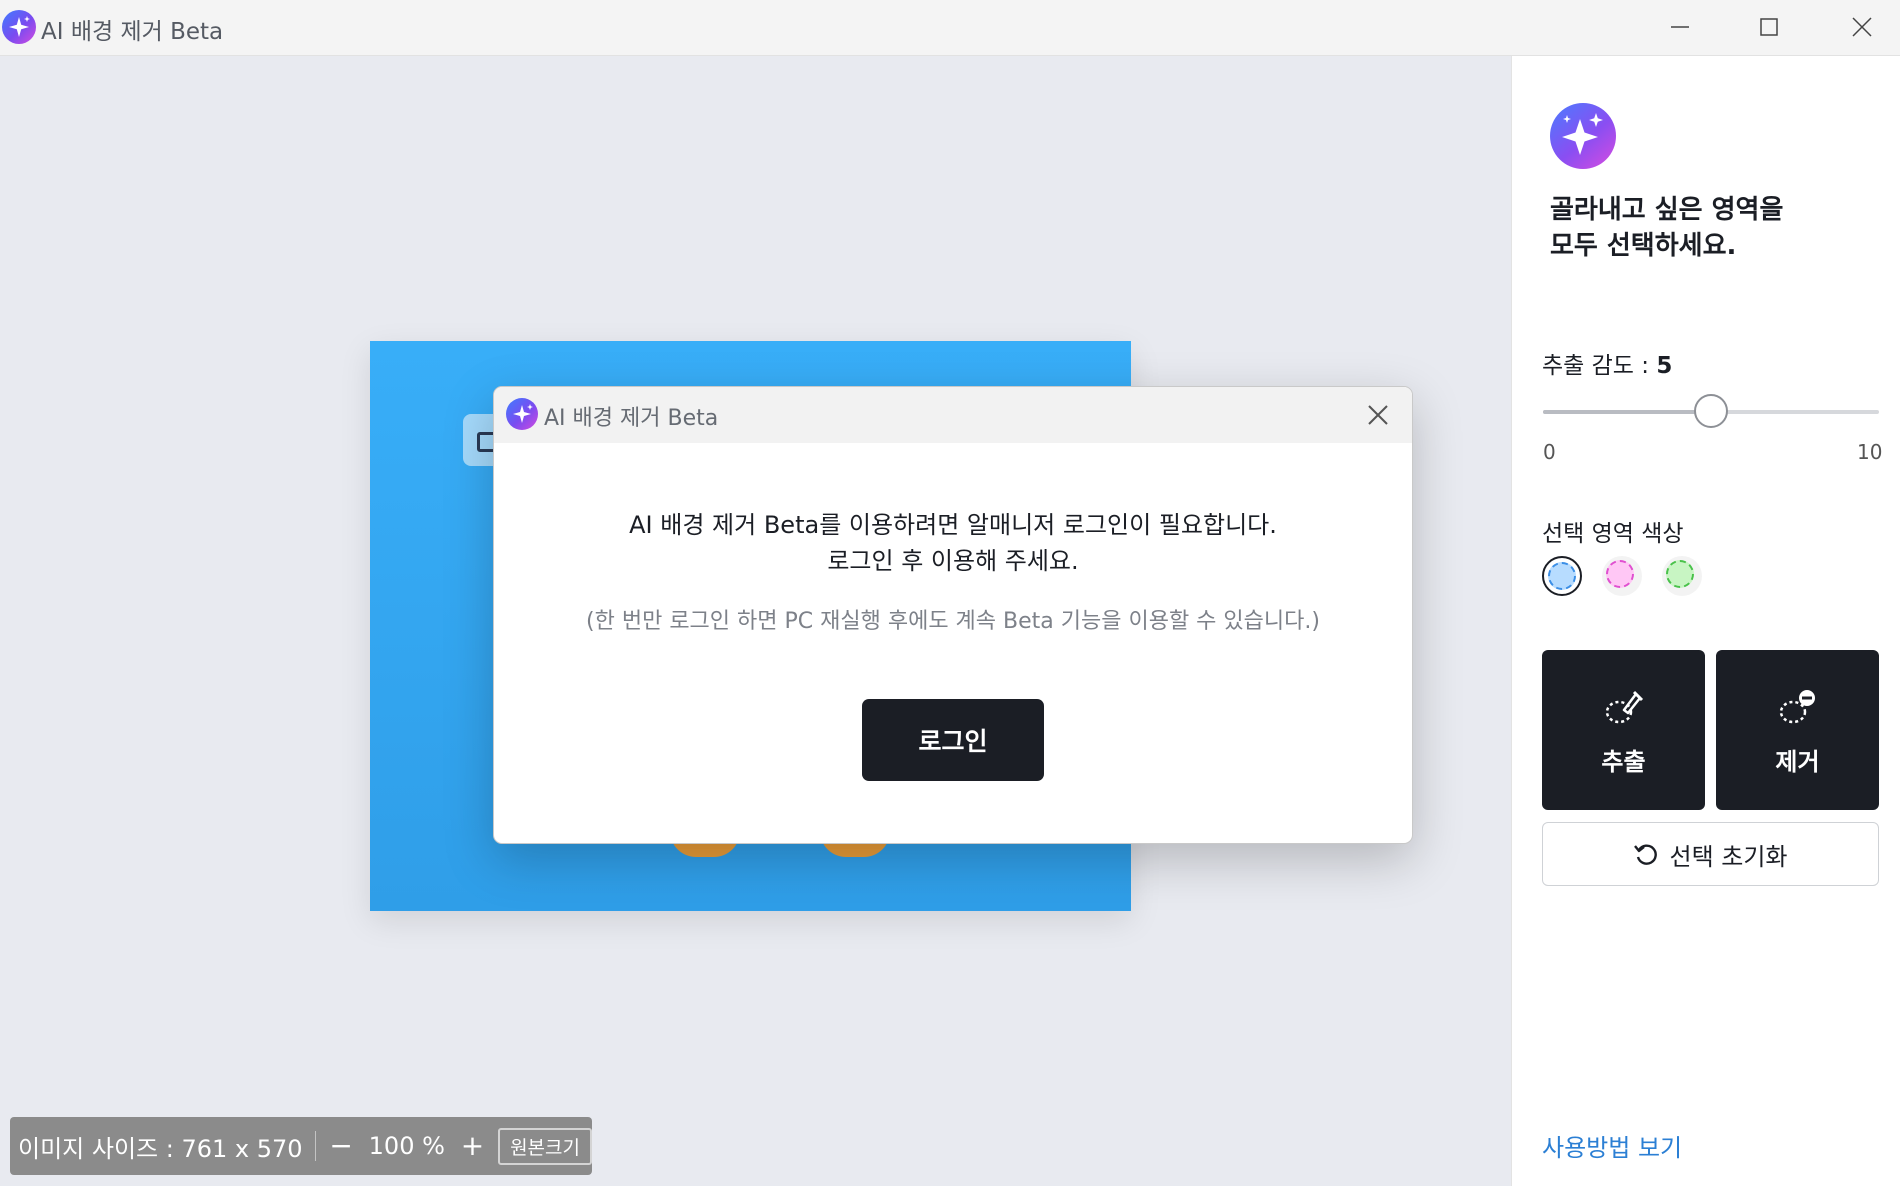  Describe the element at coordinates (950, 28) in the screenshot. I see `window-titlebar: AI 배경 제거 Beta` at that location.